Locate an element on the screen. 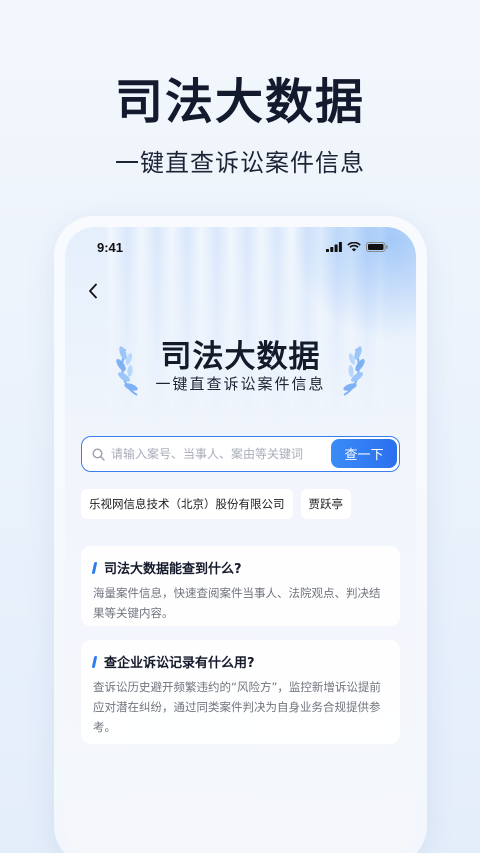 Image resolution: width=480 pixels, height=853 pixels. back-button is located at coordinates (93, 291).